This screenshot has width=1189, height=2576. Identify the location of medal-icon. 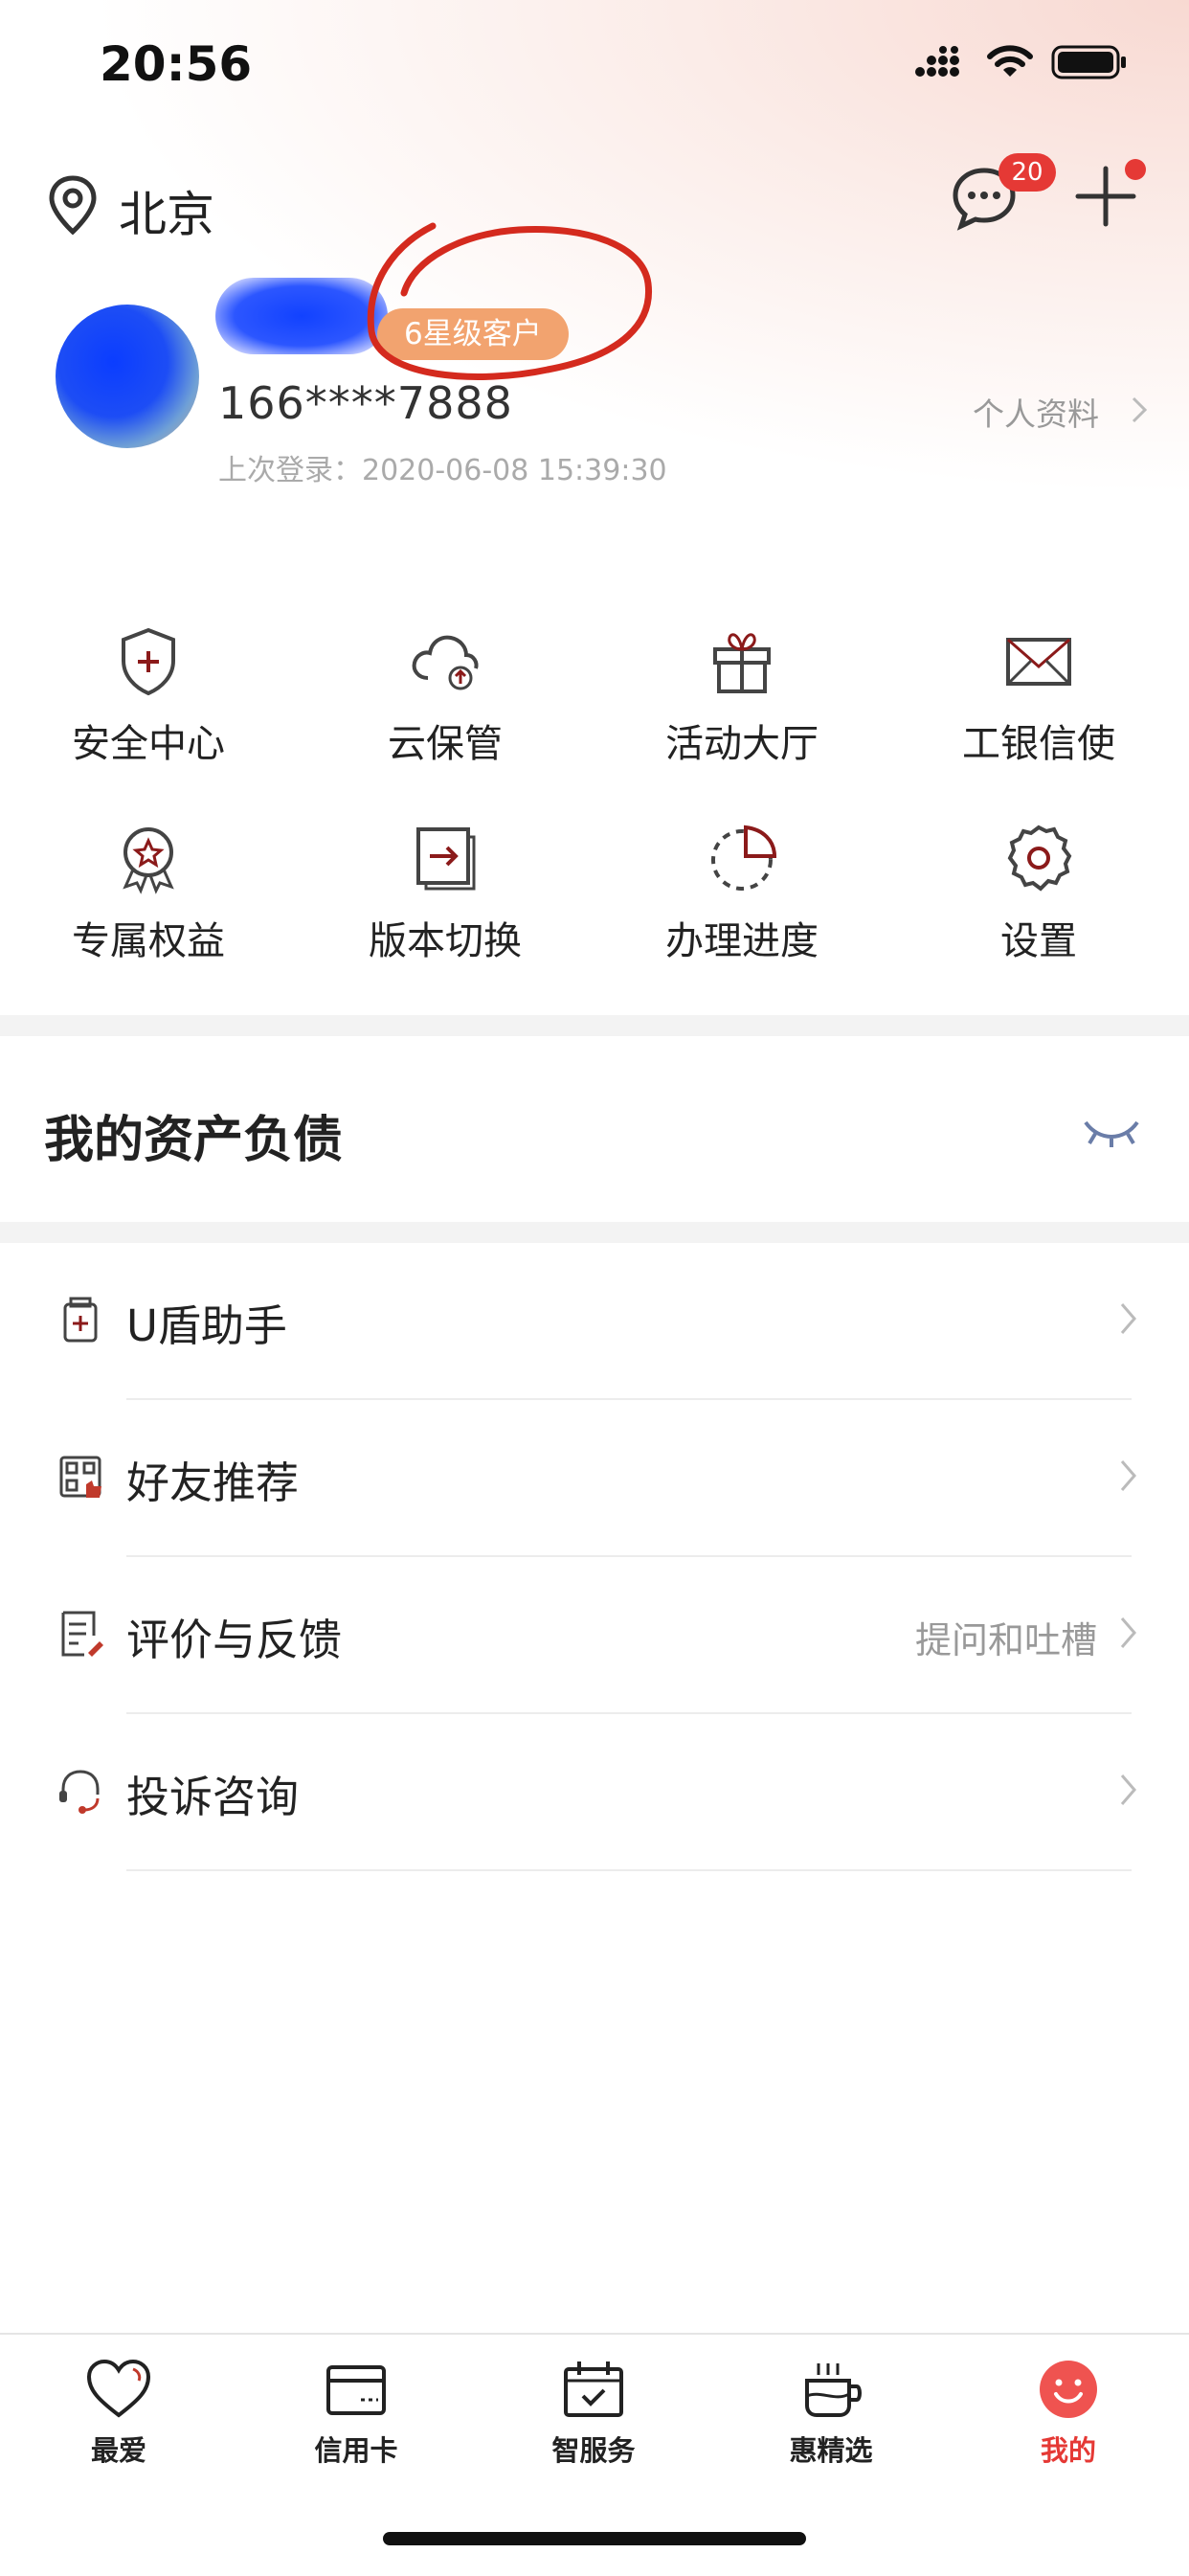
(148, 858).